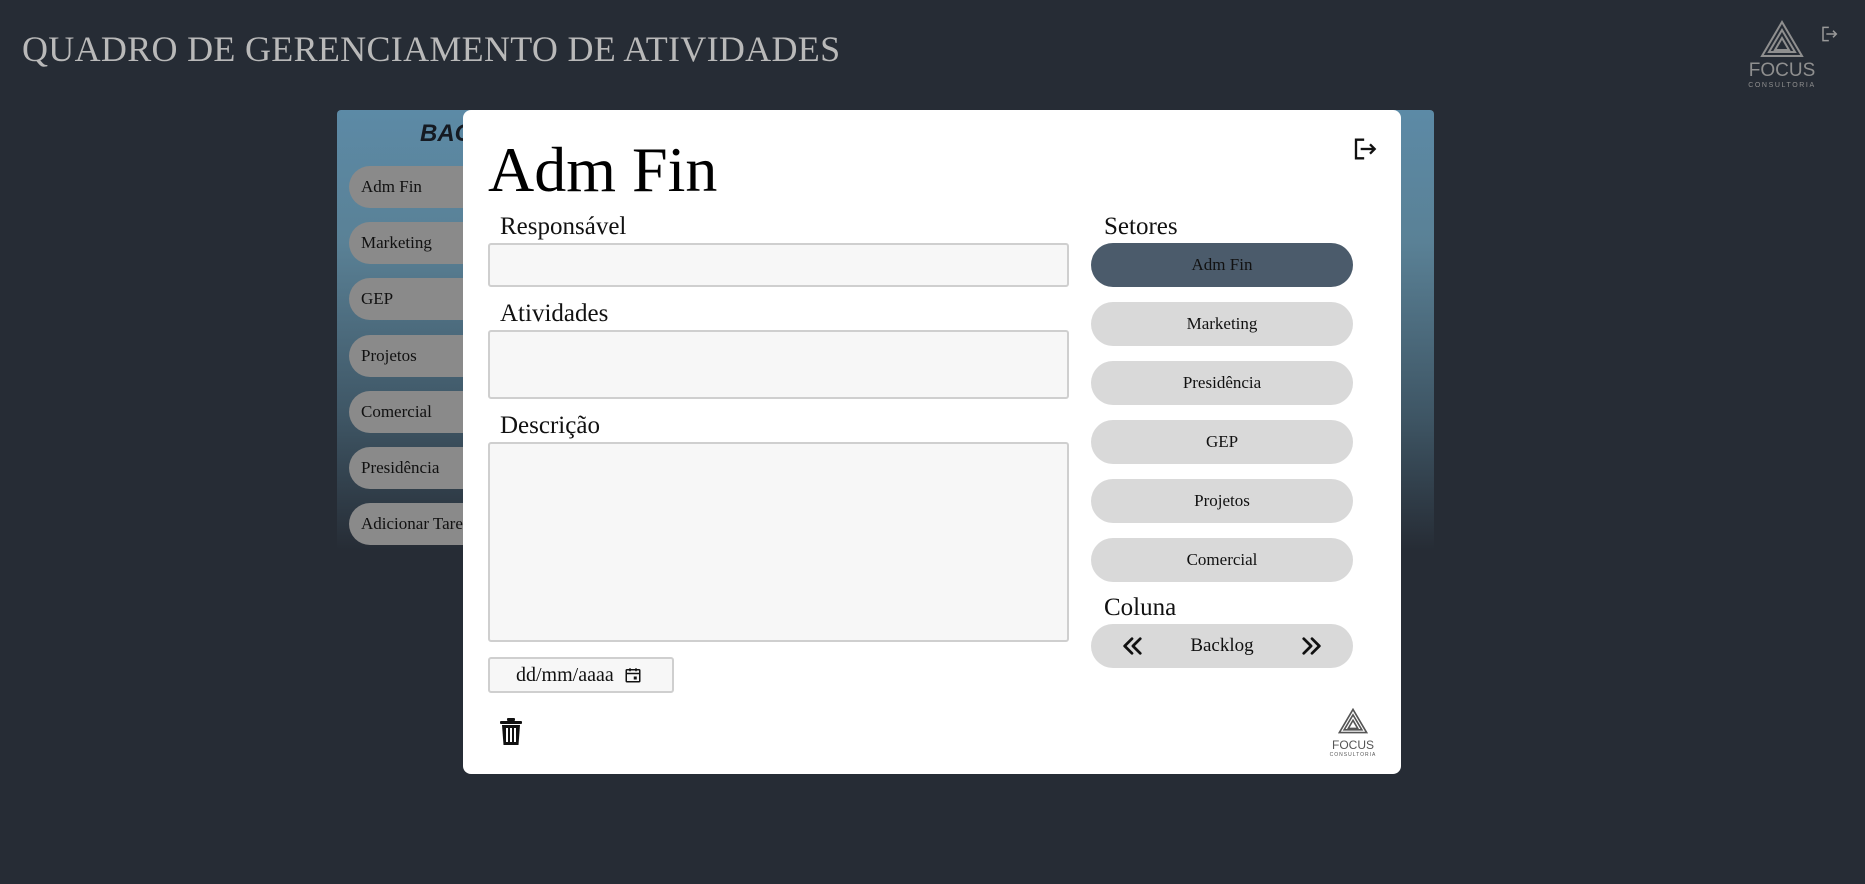 Image resolution: width=1865 pixels, height=884 pixels. I want to click on column-selector: Backlog, so click(1222, 646).